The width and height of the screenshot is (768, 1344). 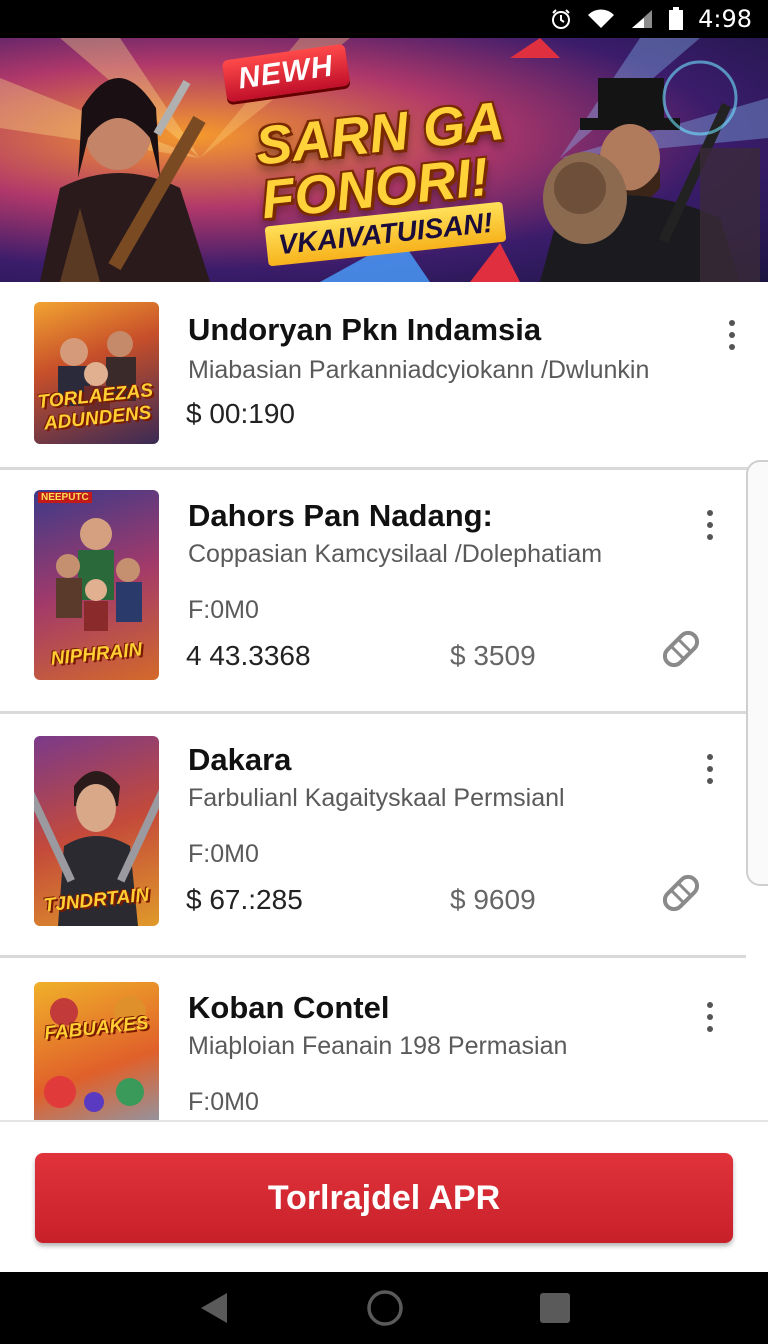 What do you see at coordinates (289, 1008) in the screenshot?
I see `item-title: Koban Contel` at bounding box center [289, 1008].